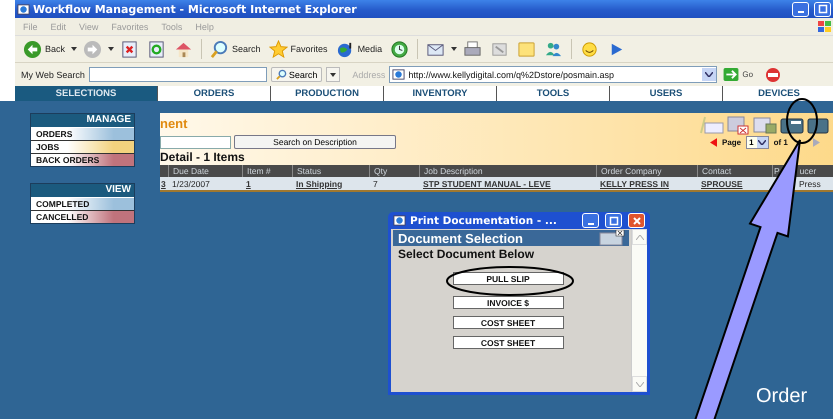 The image size is (833, 419). Describe the element at coordinates (508, 302) in the screenshot. I see `document-button: INVOICE $` at that location.